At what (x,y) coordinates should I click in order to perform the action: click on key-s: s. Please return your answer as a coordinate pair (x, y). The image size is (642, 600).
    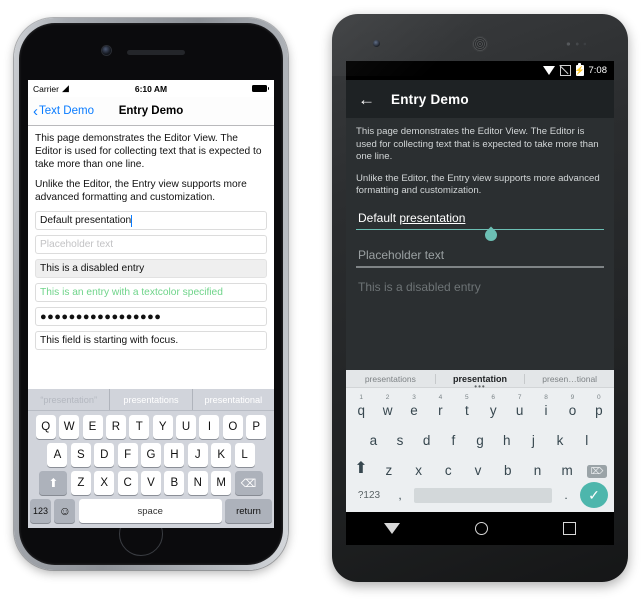
    Looking at the image, I should click on (400, 440).